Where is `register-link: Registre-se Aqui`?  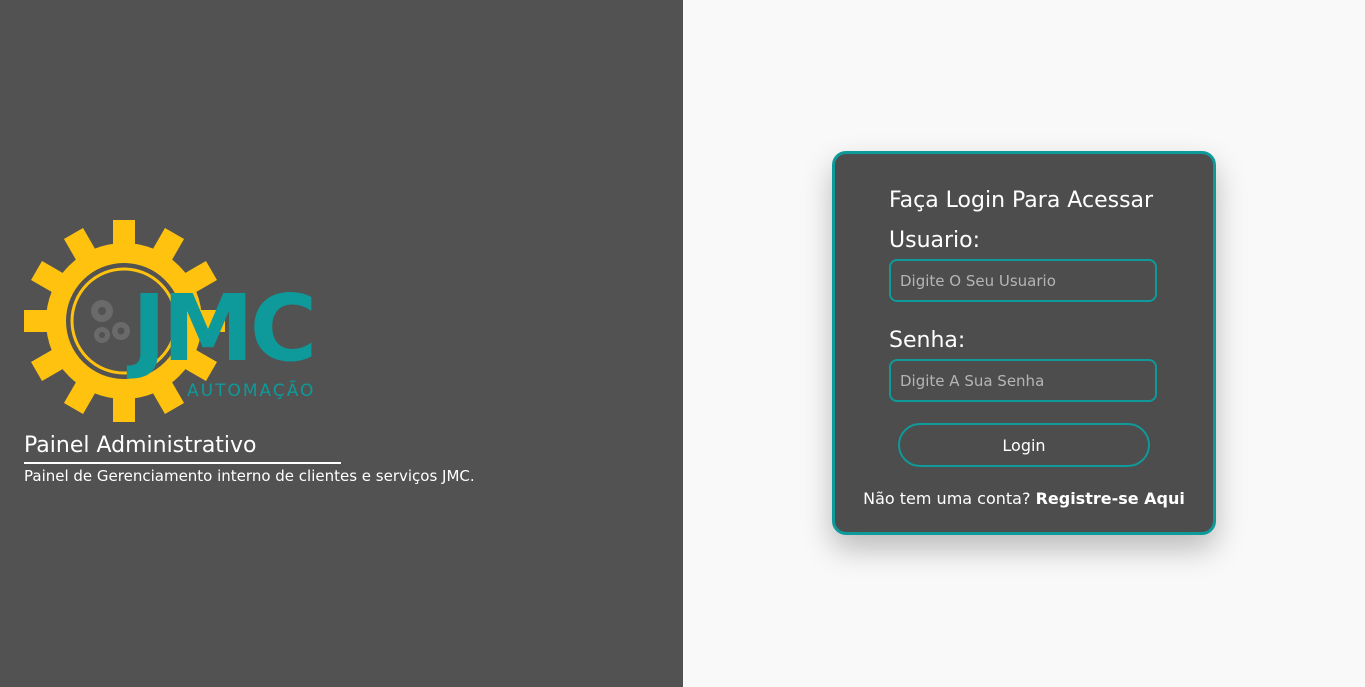 register-link: Registre-se Aqui is located at coordinates (1110, 498).